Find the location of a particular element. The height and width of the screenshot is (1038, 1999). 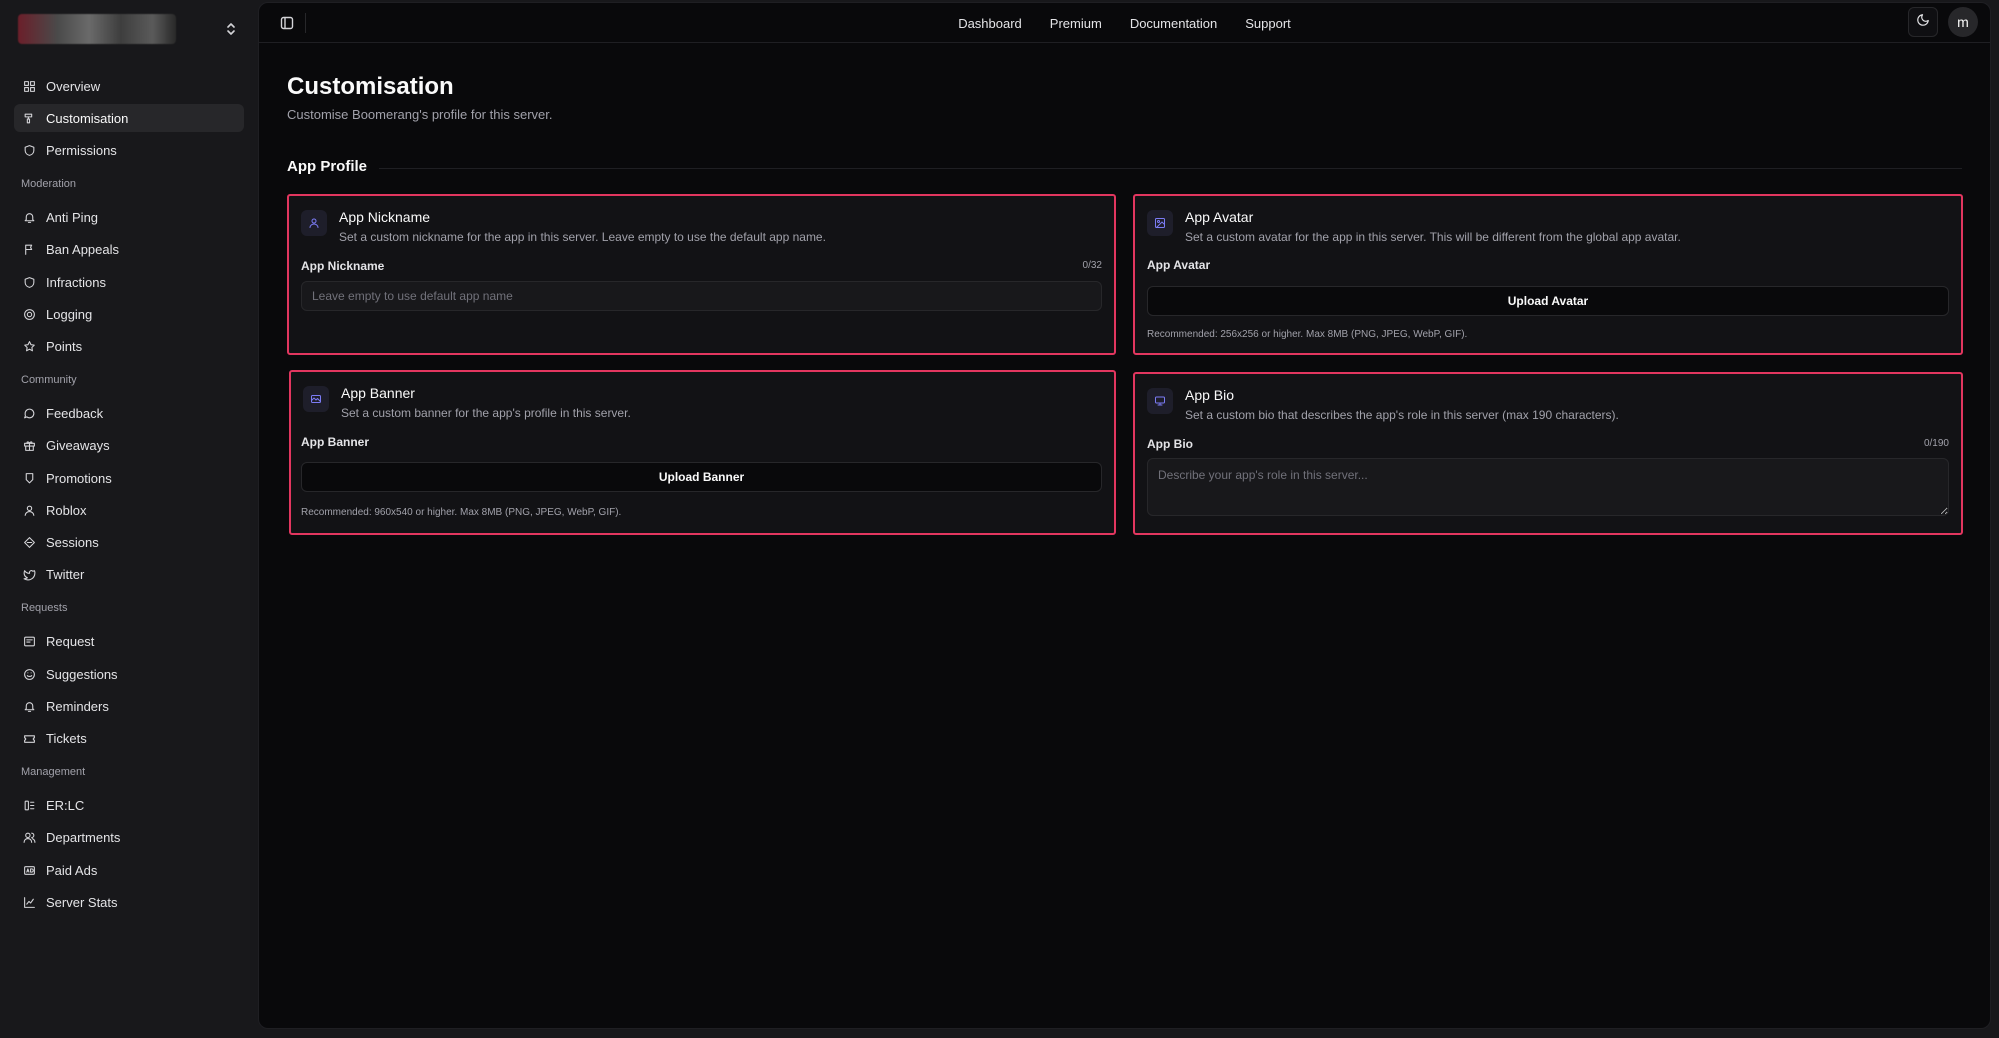

sidebar-item-roblox: Roblox is located at coordinates (129, 510).